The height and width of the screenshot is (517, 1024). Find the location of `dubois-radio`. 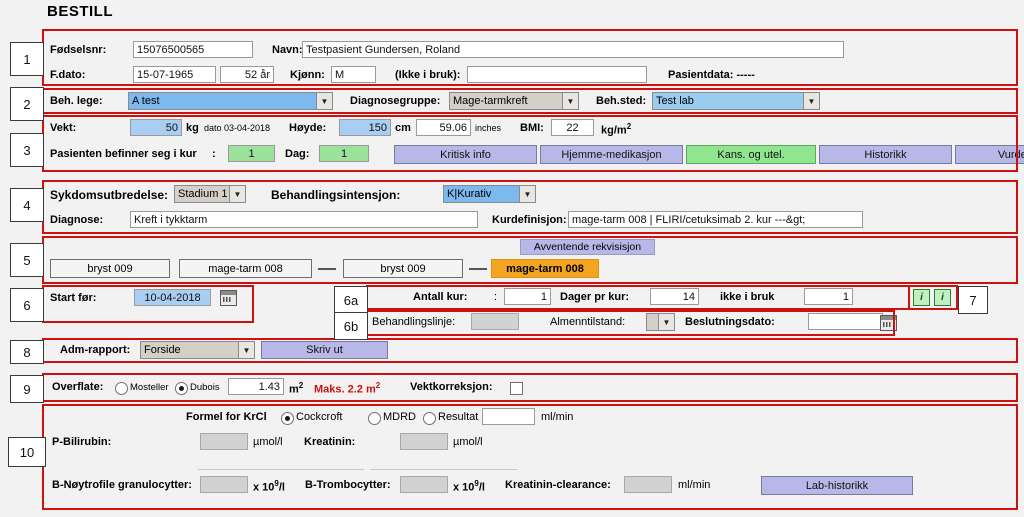

dubois-radio is located at coordinates (181, 388).